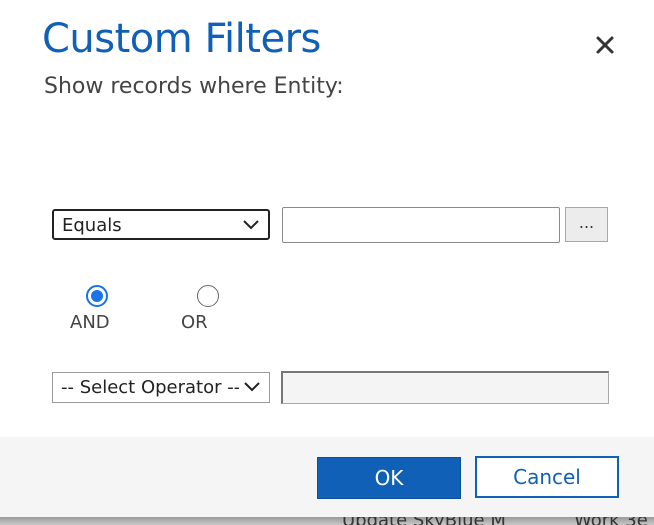 The height and width of the screenshot is (525, 654). What do you see at coordinates (547, 477) in the screenshot?
I see `cancel-button: Cancel` at bounding box center [547, 477].